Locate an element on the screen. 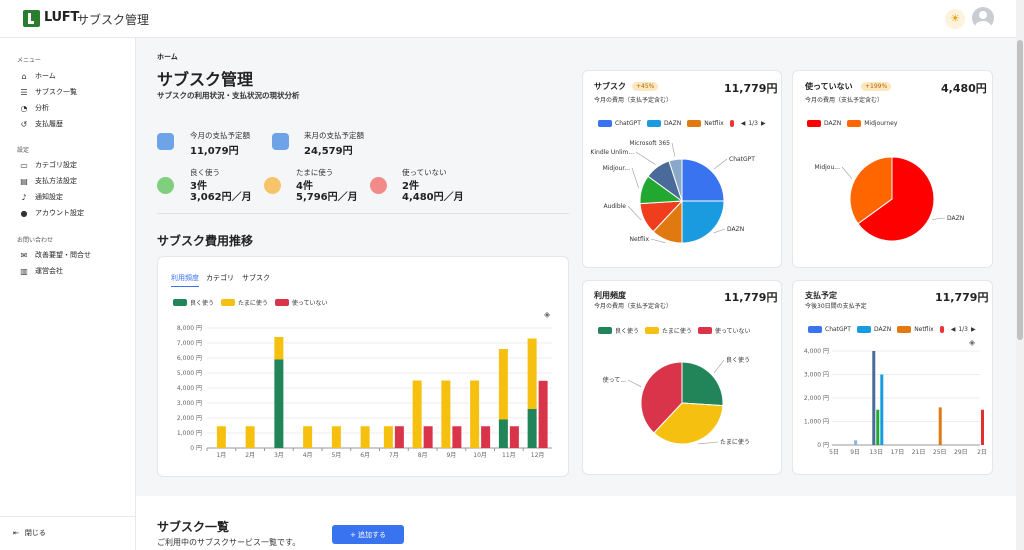 The height and width of the screenshot is (550, 1024). legend-label: DAZN is located at coordinates (672, 123).